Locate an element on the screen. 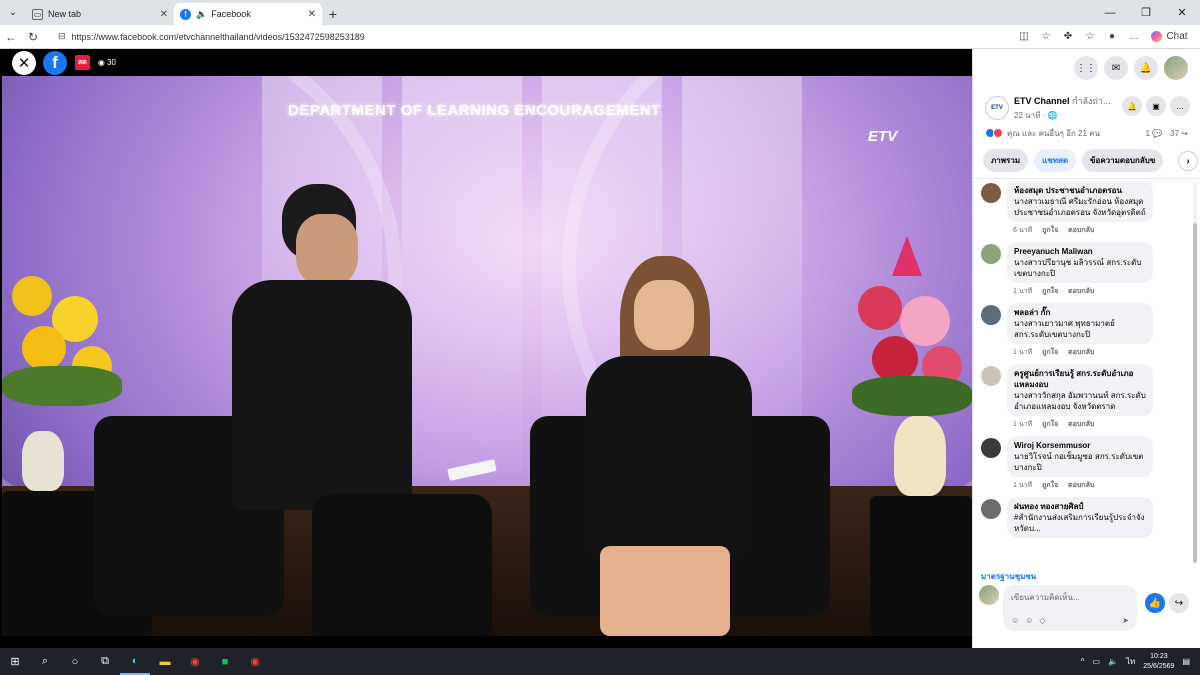 The image size is (1200, 675). extensions-icon: ✤ is located at coordinates (1068, 36).